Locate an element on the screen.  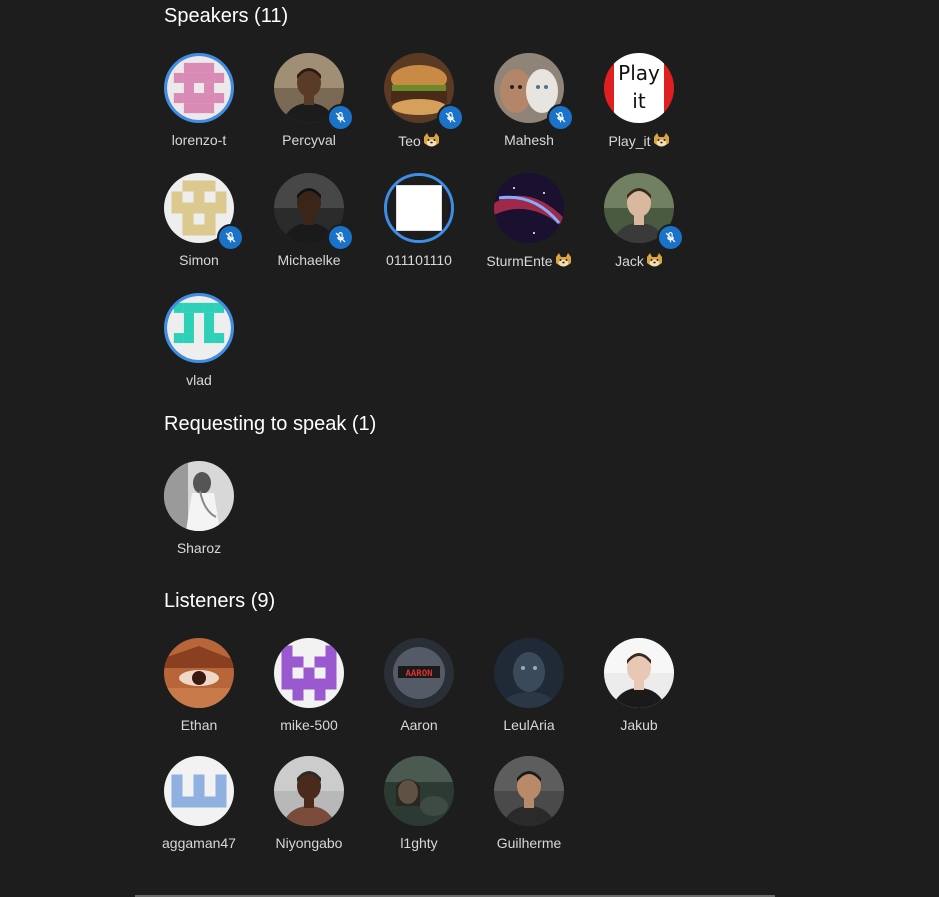
username-text: SturmEnte is located at coordinates (519, 261).